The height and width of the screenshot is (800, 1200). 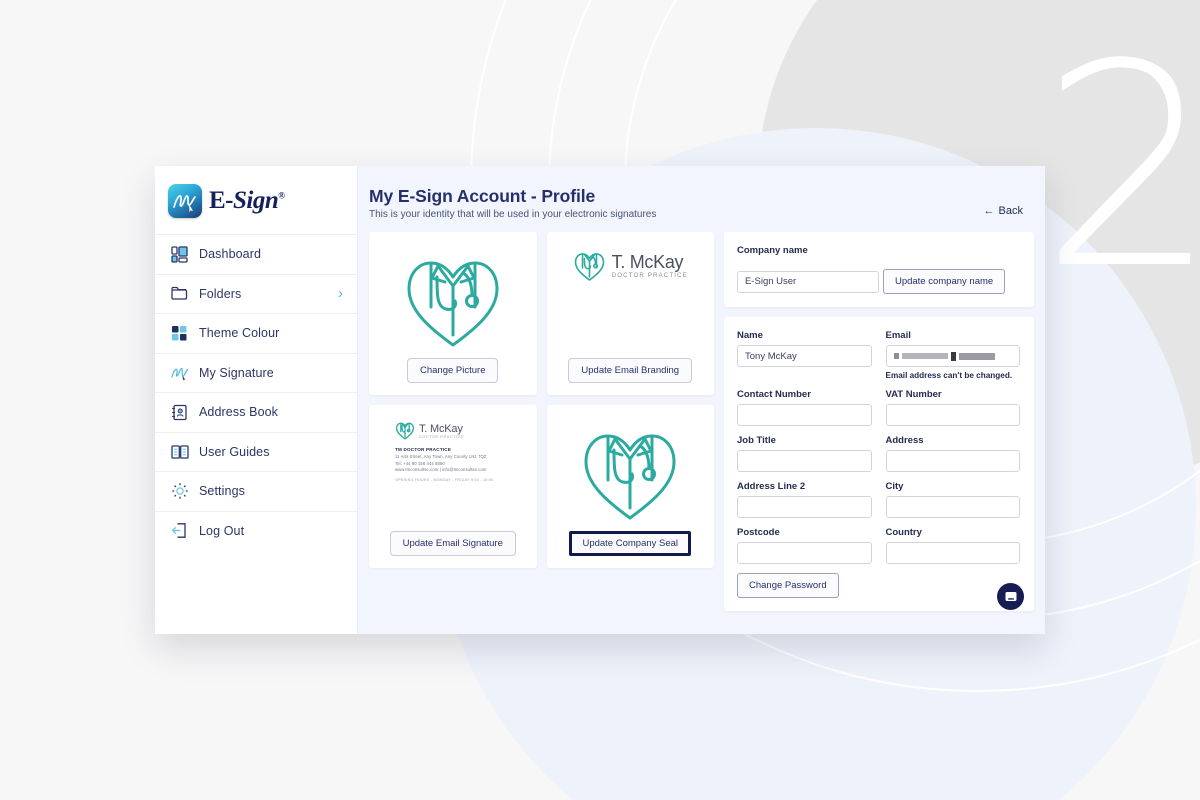 I want to click on profile-details-card: Name Email, so click(x=879, y=464).